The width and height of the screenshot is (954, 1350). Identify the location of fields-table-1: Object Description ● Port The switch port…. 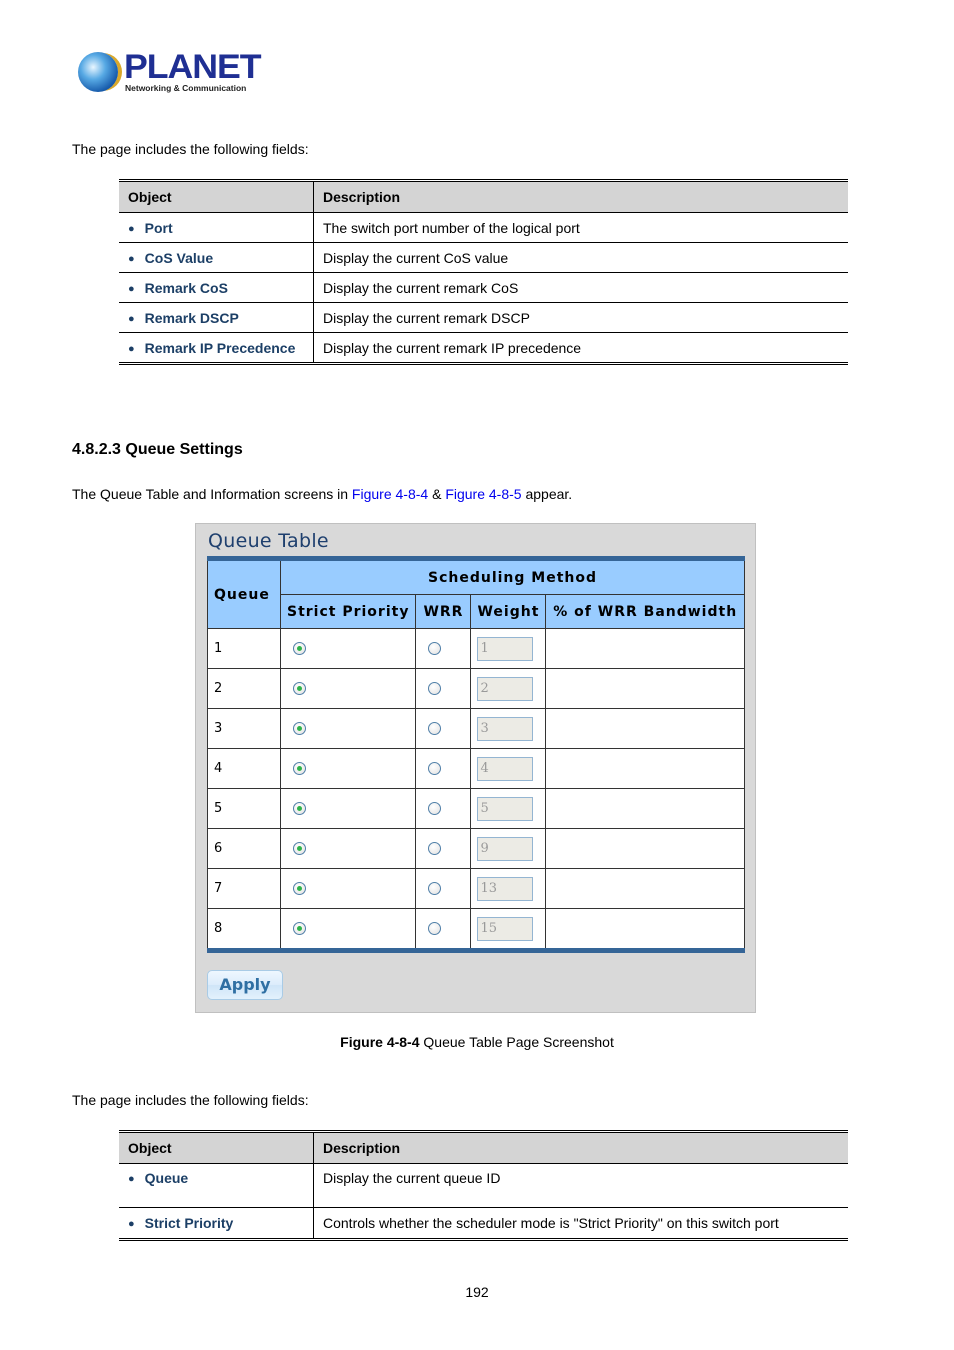
(483, 272).